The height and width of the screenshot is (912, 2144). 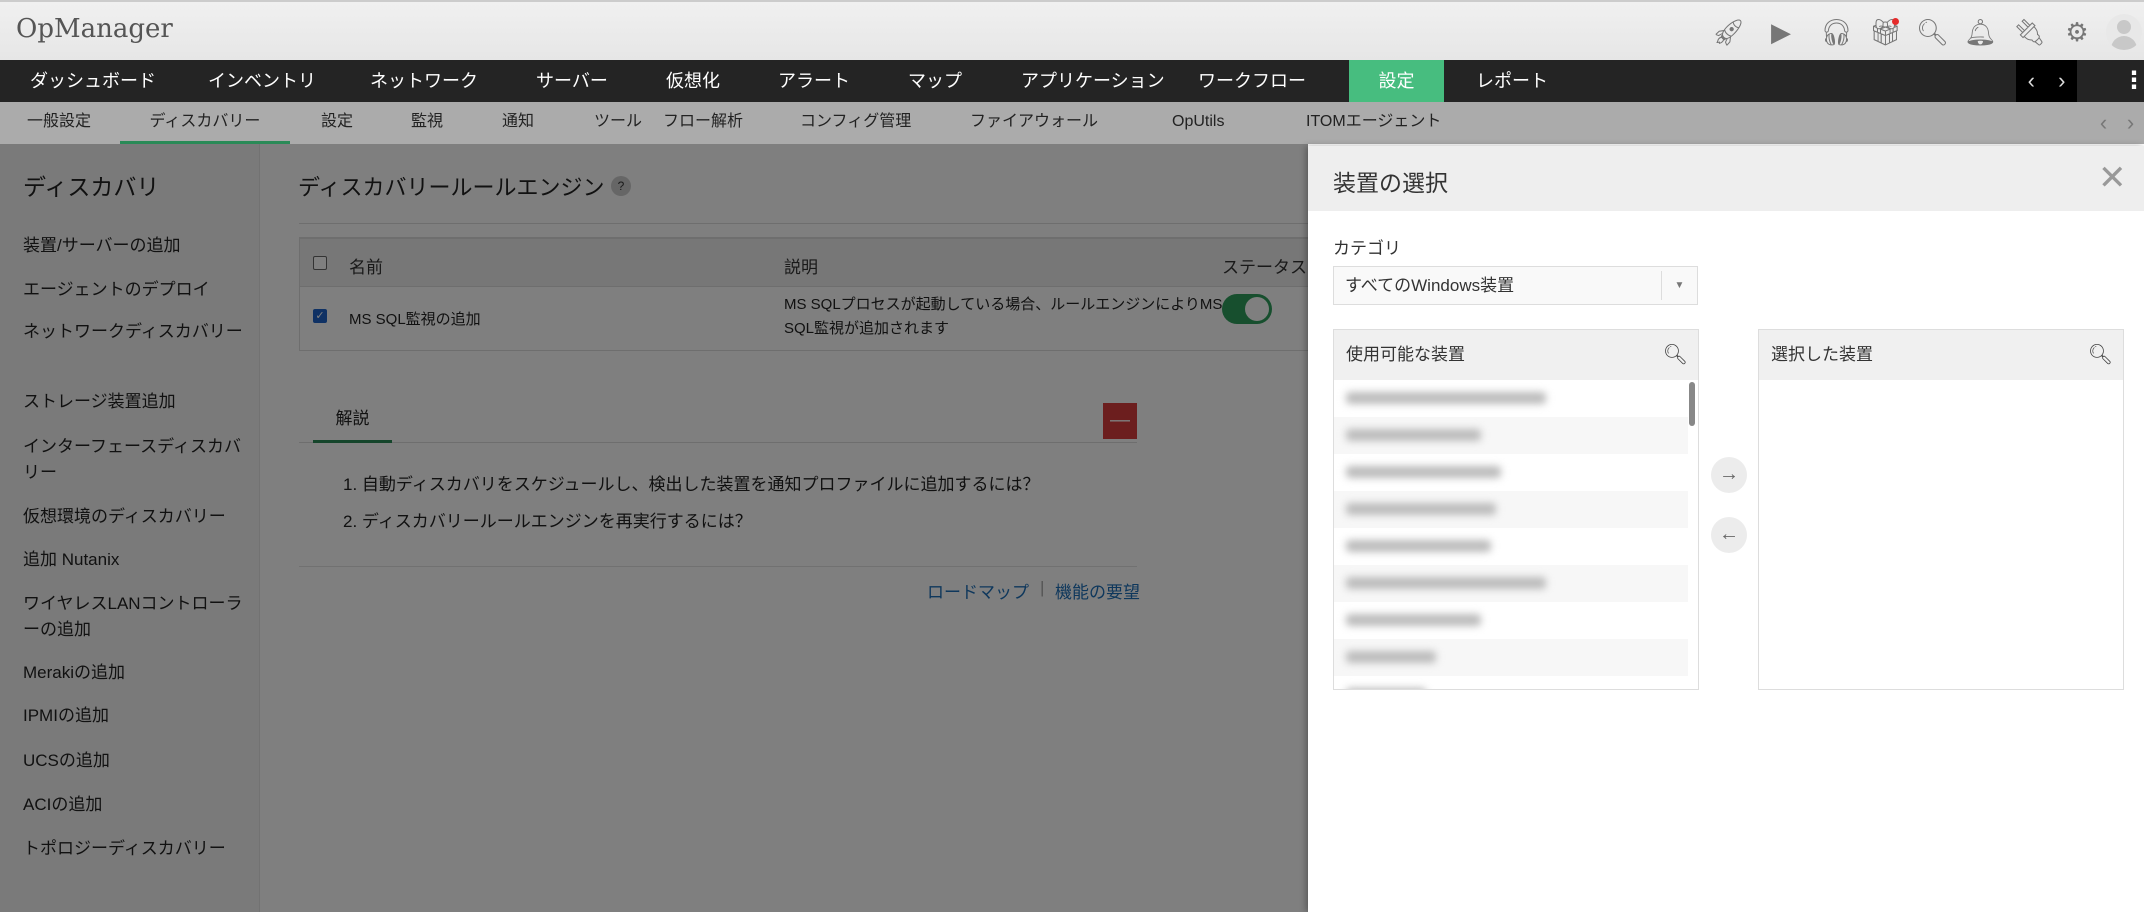 What do you see at coordinates (1729, 535) in the screenshot?
I see `move-left-button: ←` at bounding box center [1729, 535].